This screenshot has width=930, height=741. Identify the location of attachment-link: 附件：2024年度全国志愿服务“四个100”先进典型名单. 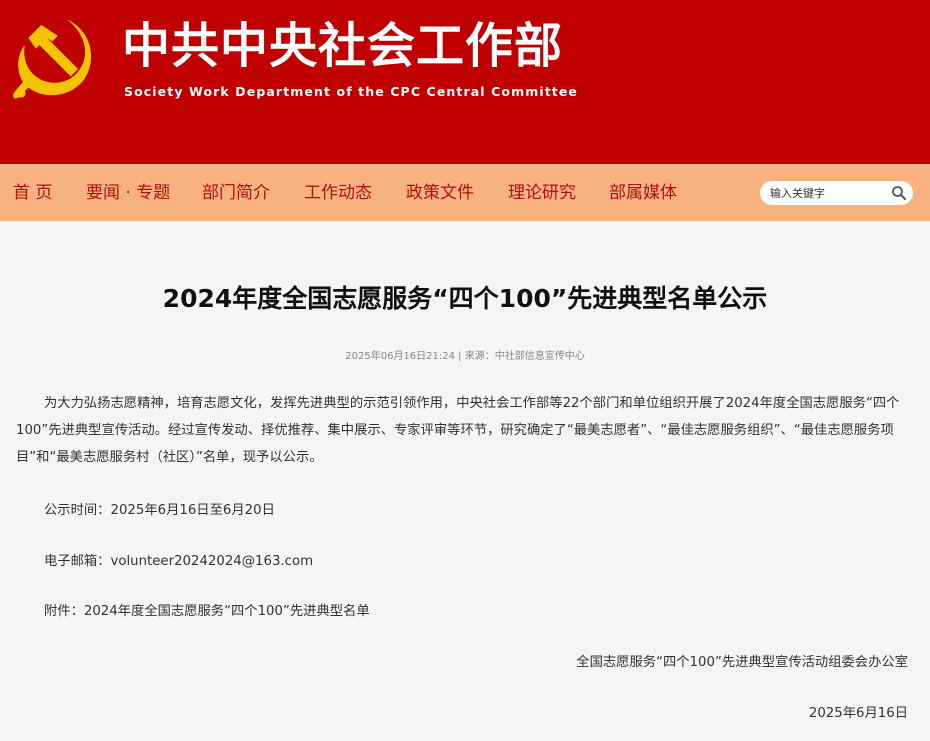
(207, 612).